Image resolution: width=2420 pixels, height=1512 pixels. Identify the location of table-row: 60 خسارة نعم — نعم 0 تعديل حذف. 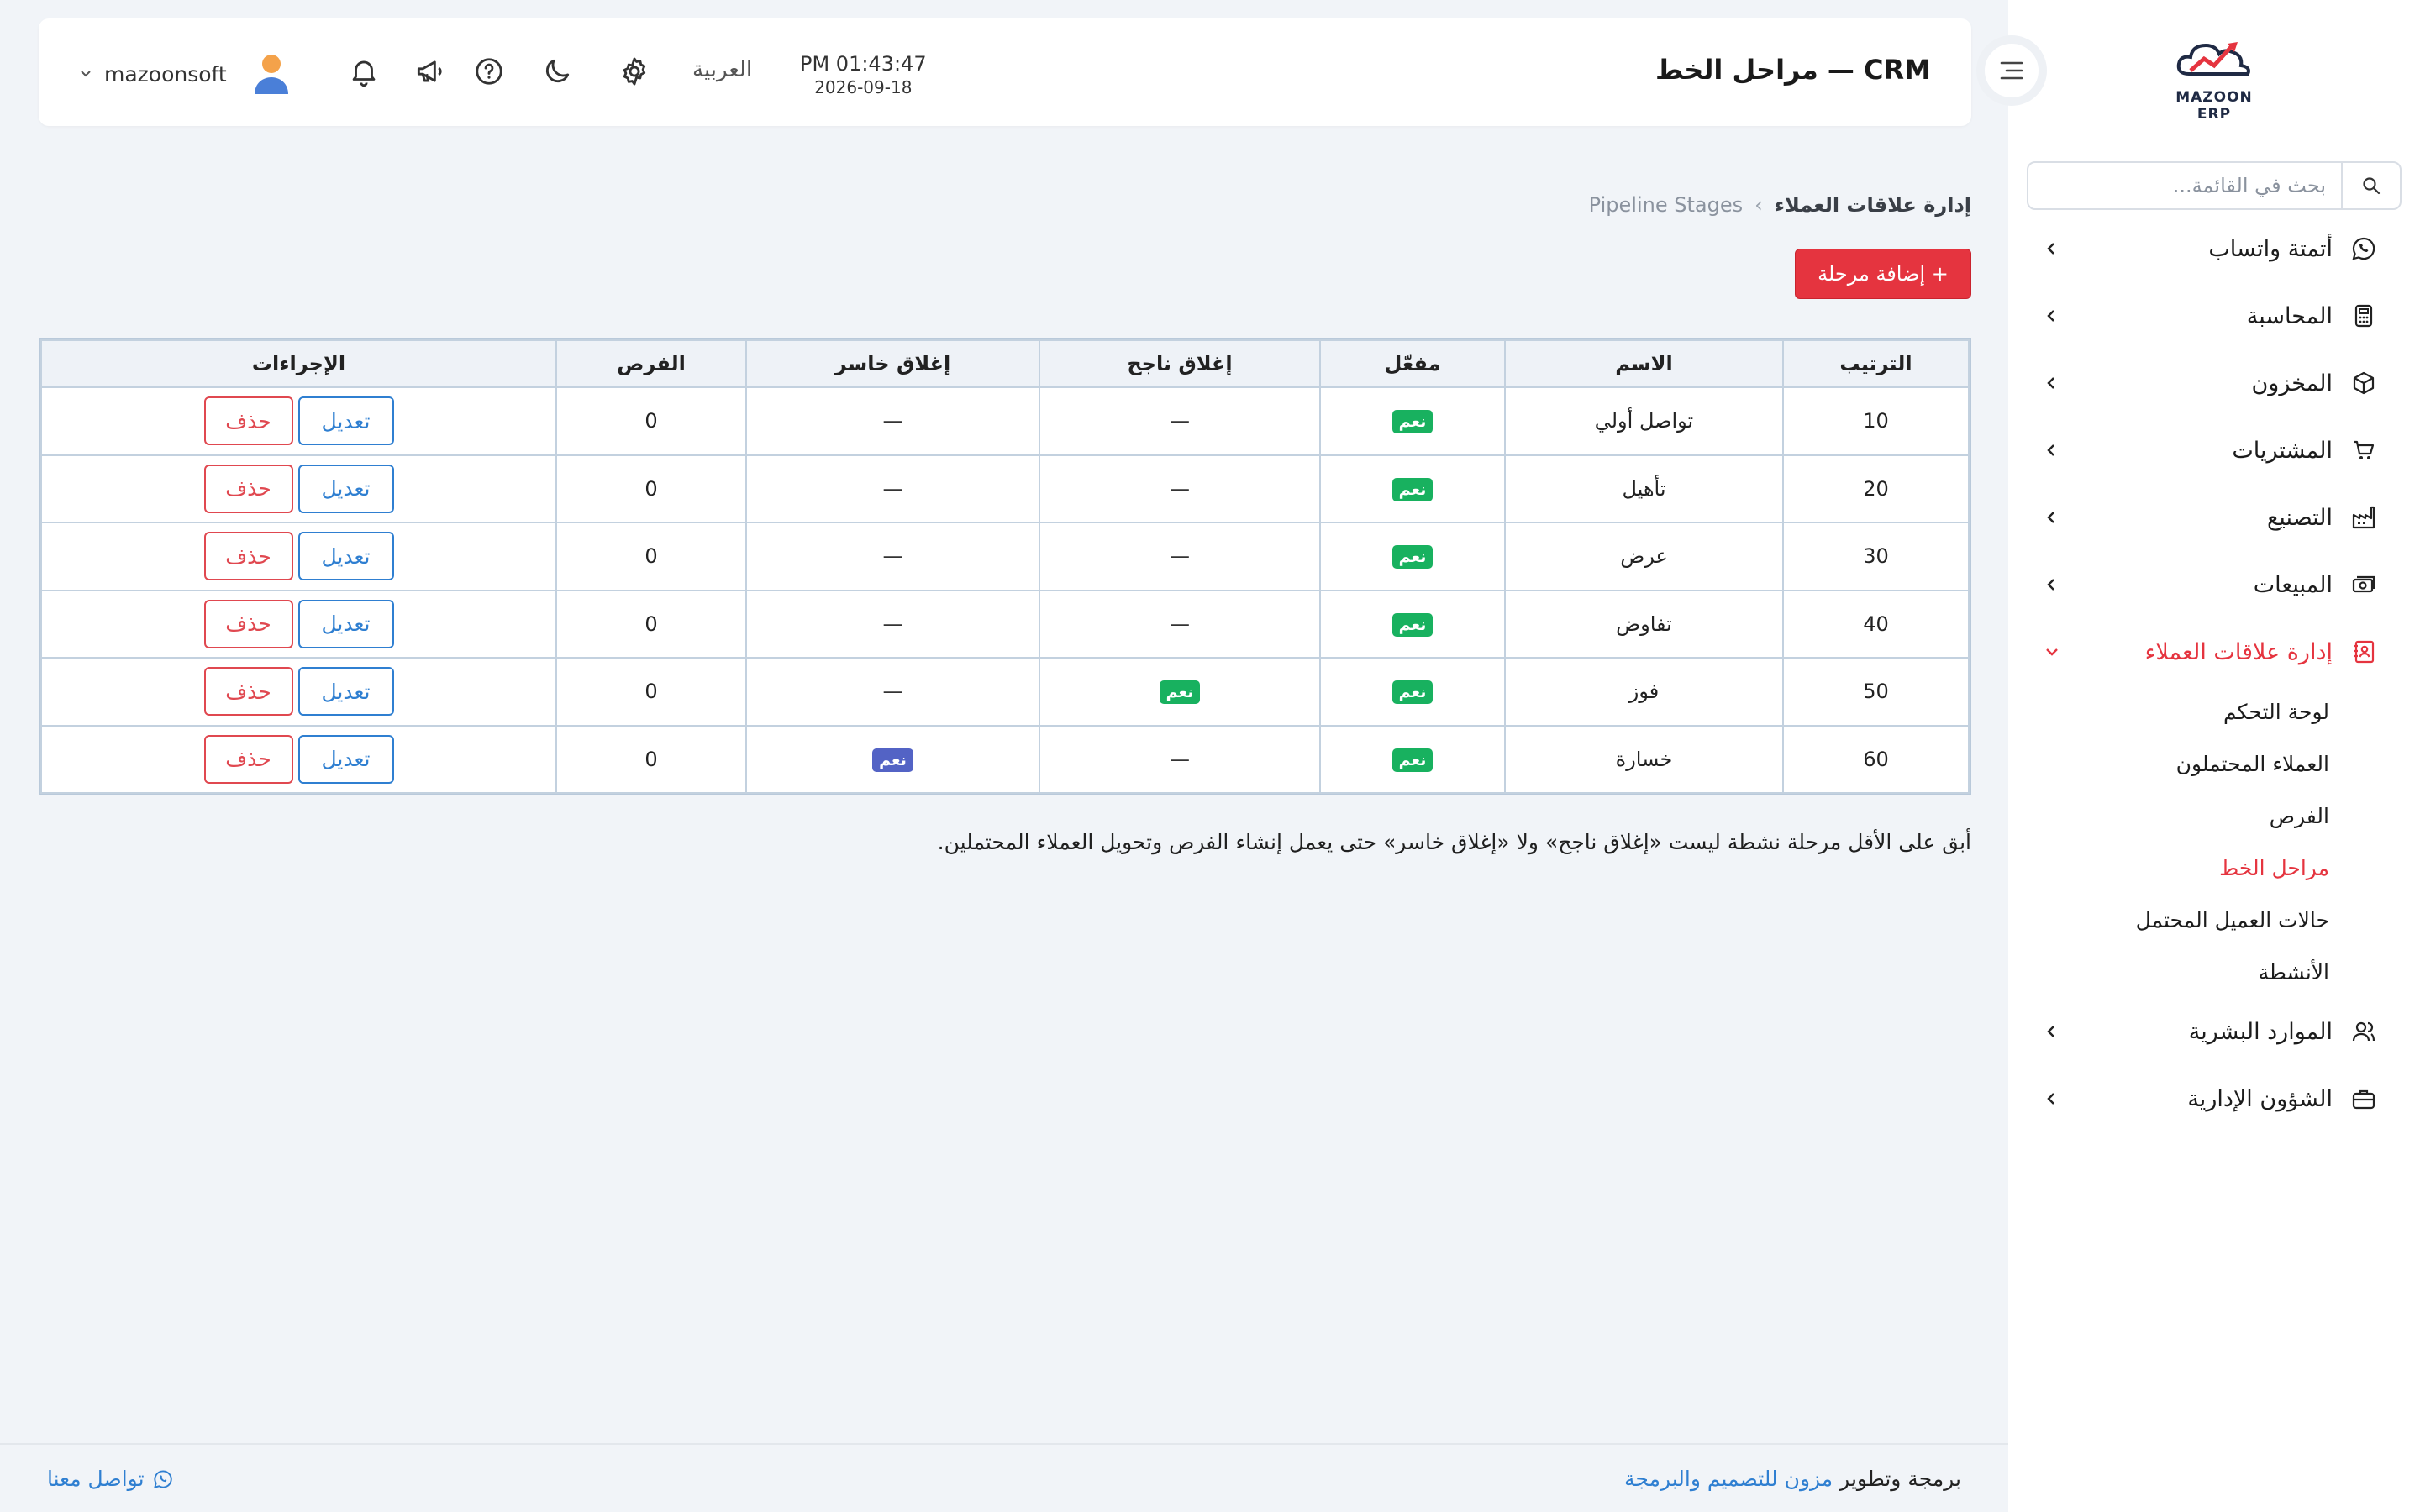
(1005, 759).